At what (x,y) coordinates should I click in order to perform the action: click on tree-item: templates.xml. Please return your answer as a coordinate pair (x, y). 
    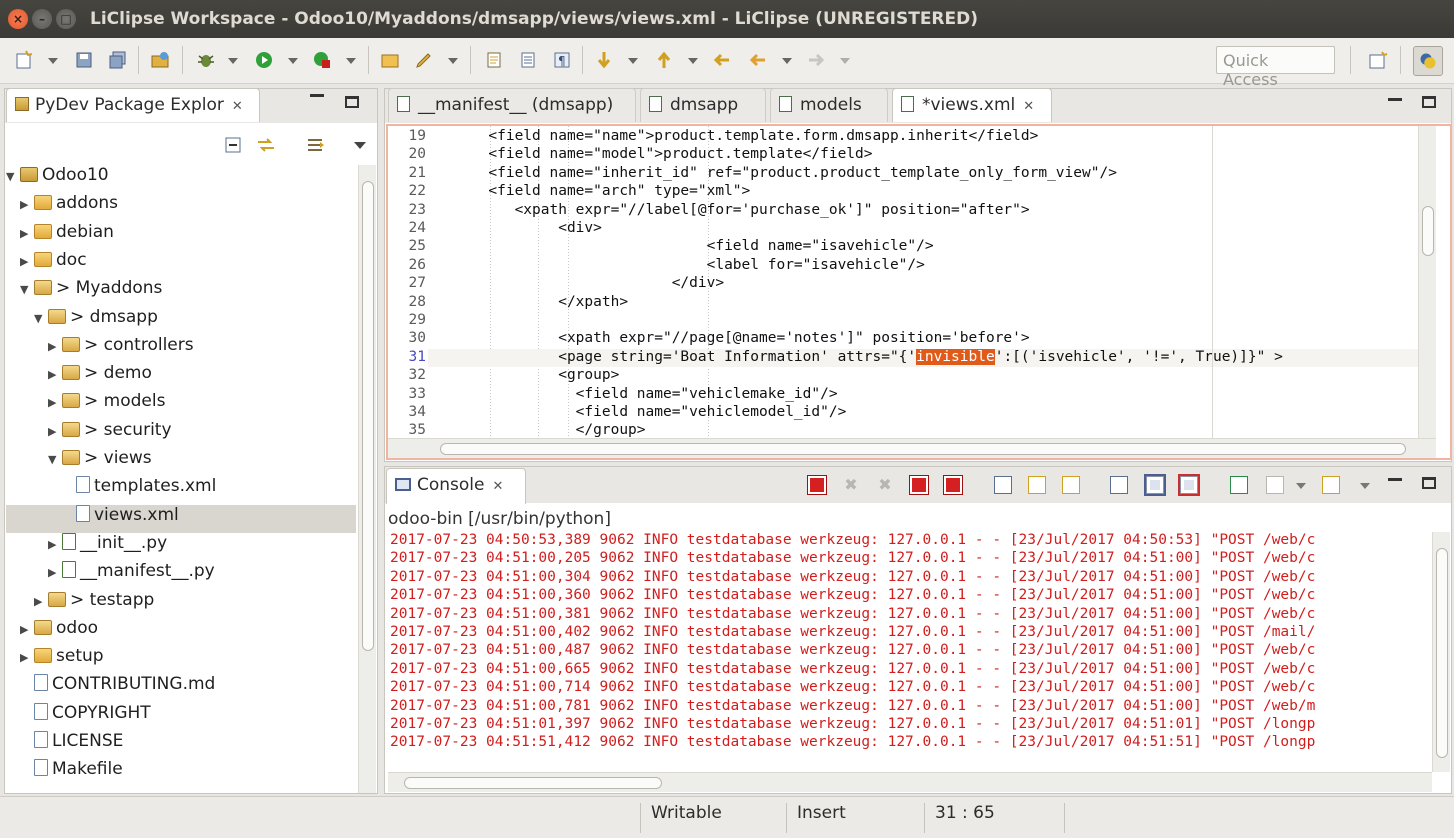
    Looking at the image, I should click on (139, 490).